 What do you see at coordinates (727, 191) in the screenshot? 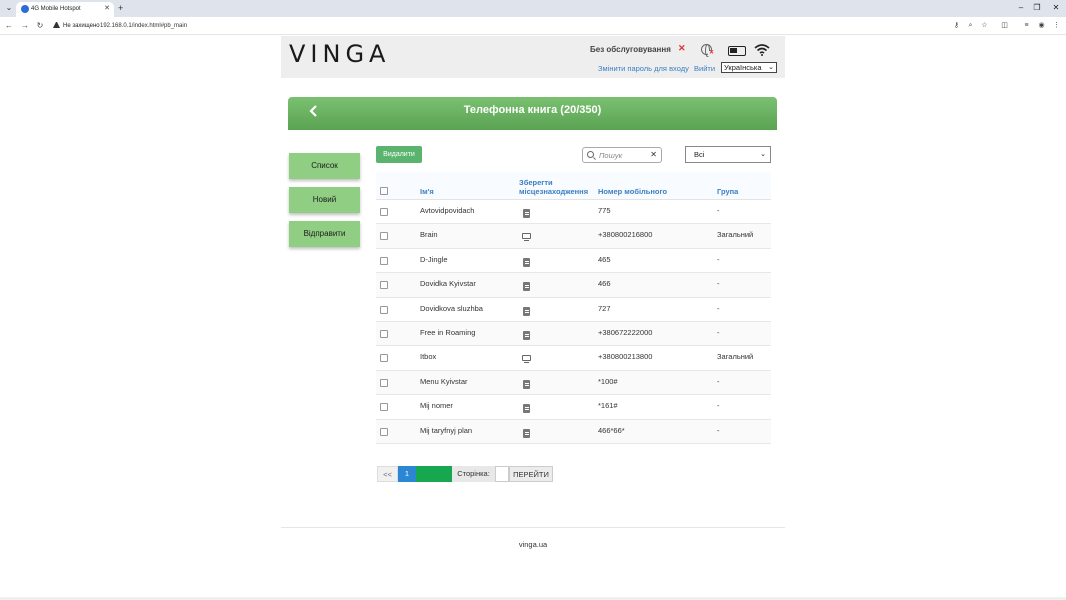
I see `column-header-group: Група` at bounding box center [727, 191].